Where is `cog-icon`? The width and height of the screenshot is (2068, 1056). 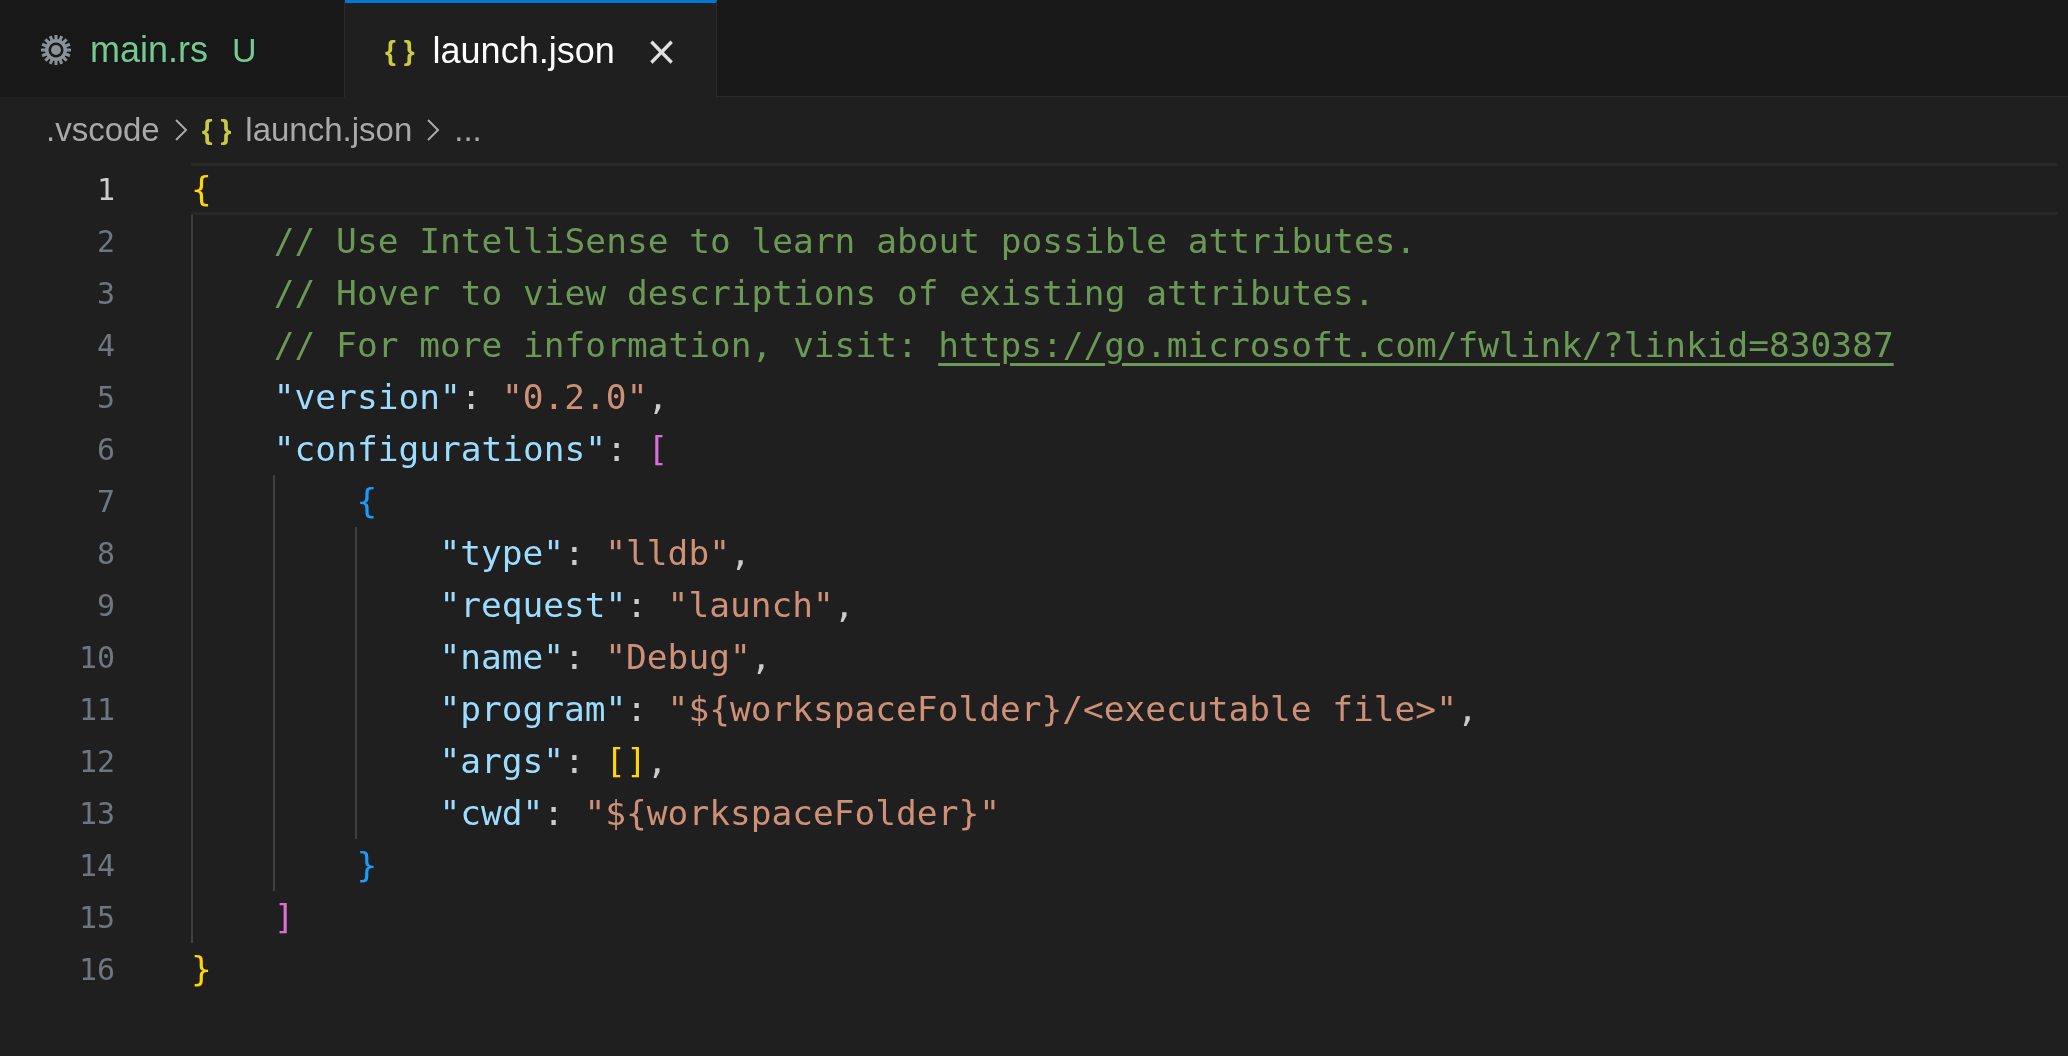
cog-icon is located at coordinates (56, 50).